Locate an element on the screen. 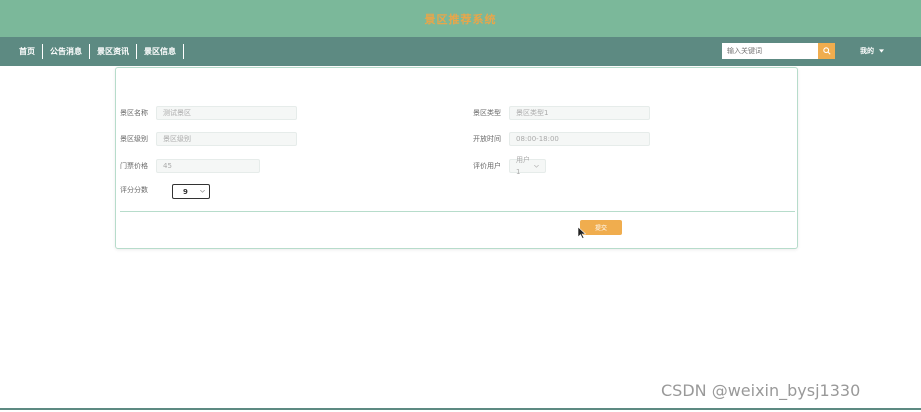  site-title: 景区推荐系统 is located at coordinates (460, 19).